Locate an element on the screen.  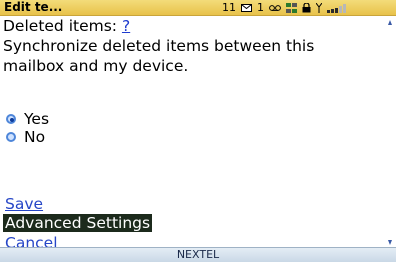
option-no-label: No is located at coordinates (35, 137).